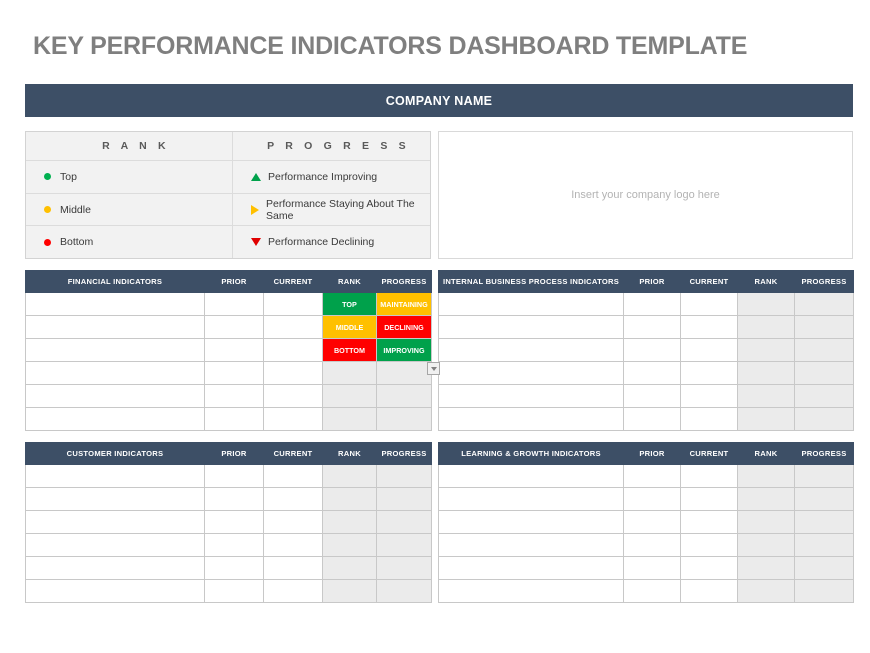 This screenshot has height=653, width=870. Describe the element at coordinates (349, 304) in the screenshot. I see `cell-rank: TOP` at that location.